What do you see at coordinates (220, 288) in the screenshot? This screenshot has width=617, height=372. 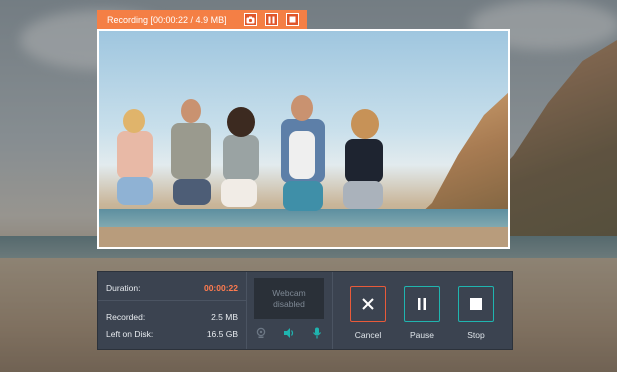 I see `duration-value: 00:00:22` at bounding box center [220, 288].